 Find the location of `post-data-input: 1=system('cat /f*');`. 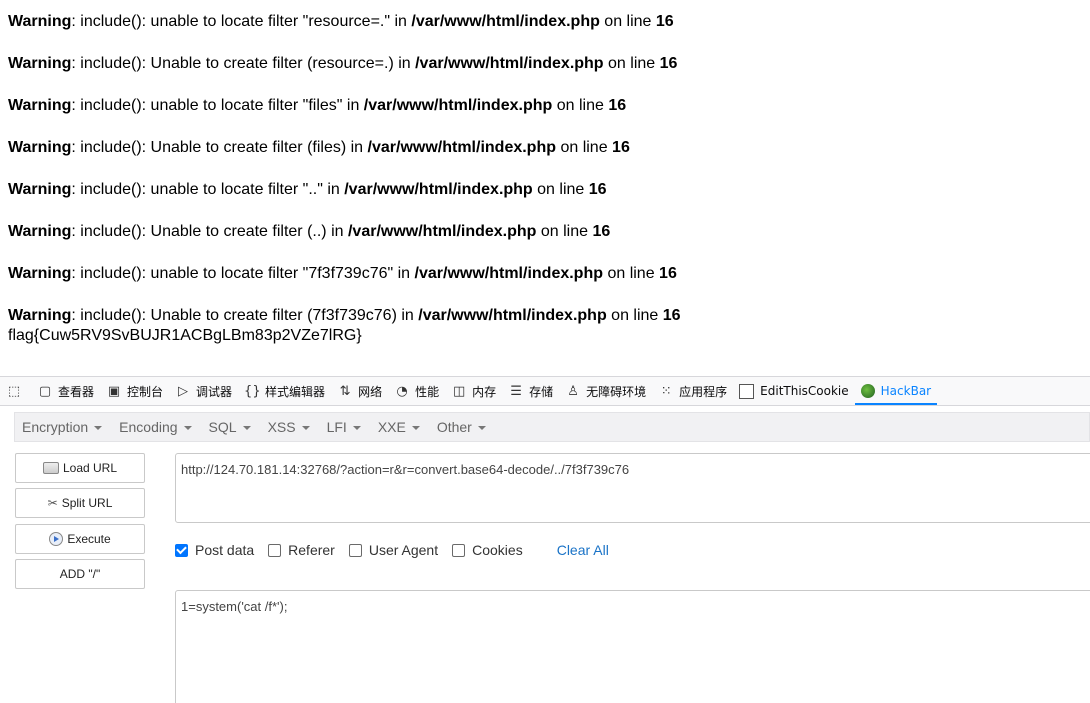

post-data-input: 1=system('cat /f*'); is located at coordinates (632, 646).